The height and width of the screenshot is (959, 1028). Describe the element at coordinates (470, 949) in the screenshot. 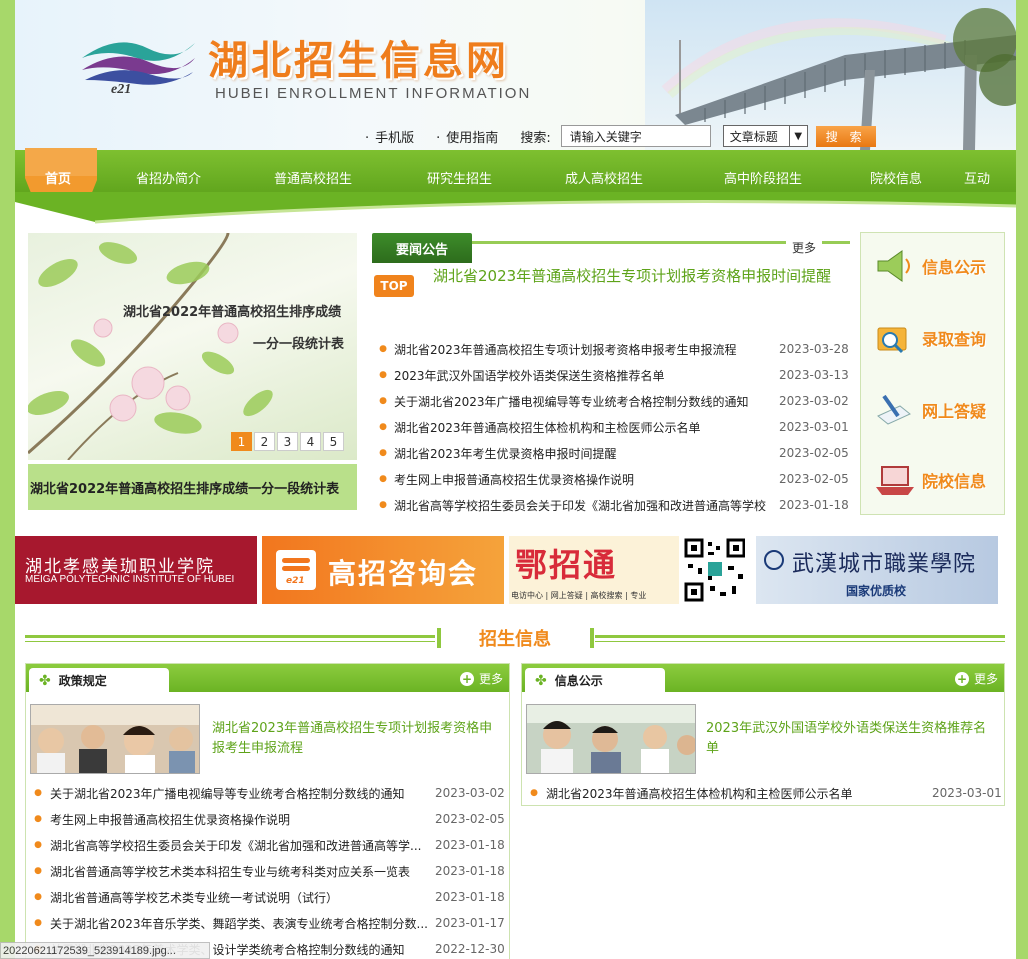

I see `policy-date: 2022-12-30` at that location.